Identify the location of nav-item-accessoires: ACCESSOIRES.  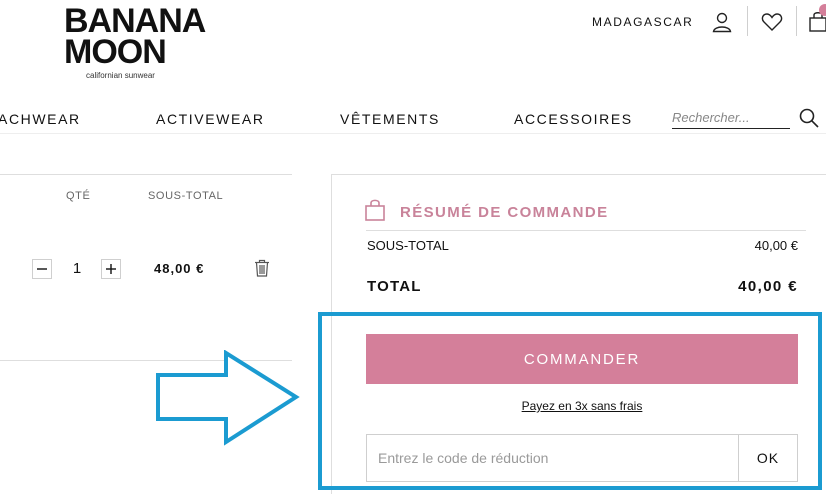
(573, 119).